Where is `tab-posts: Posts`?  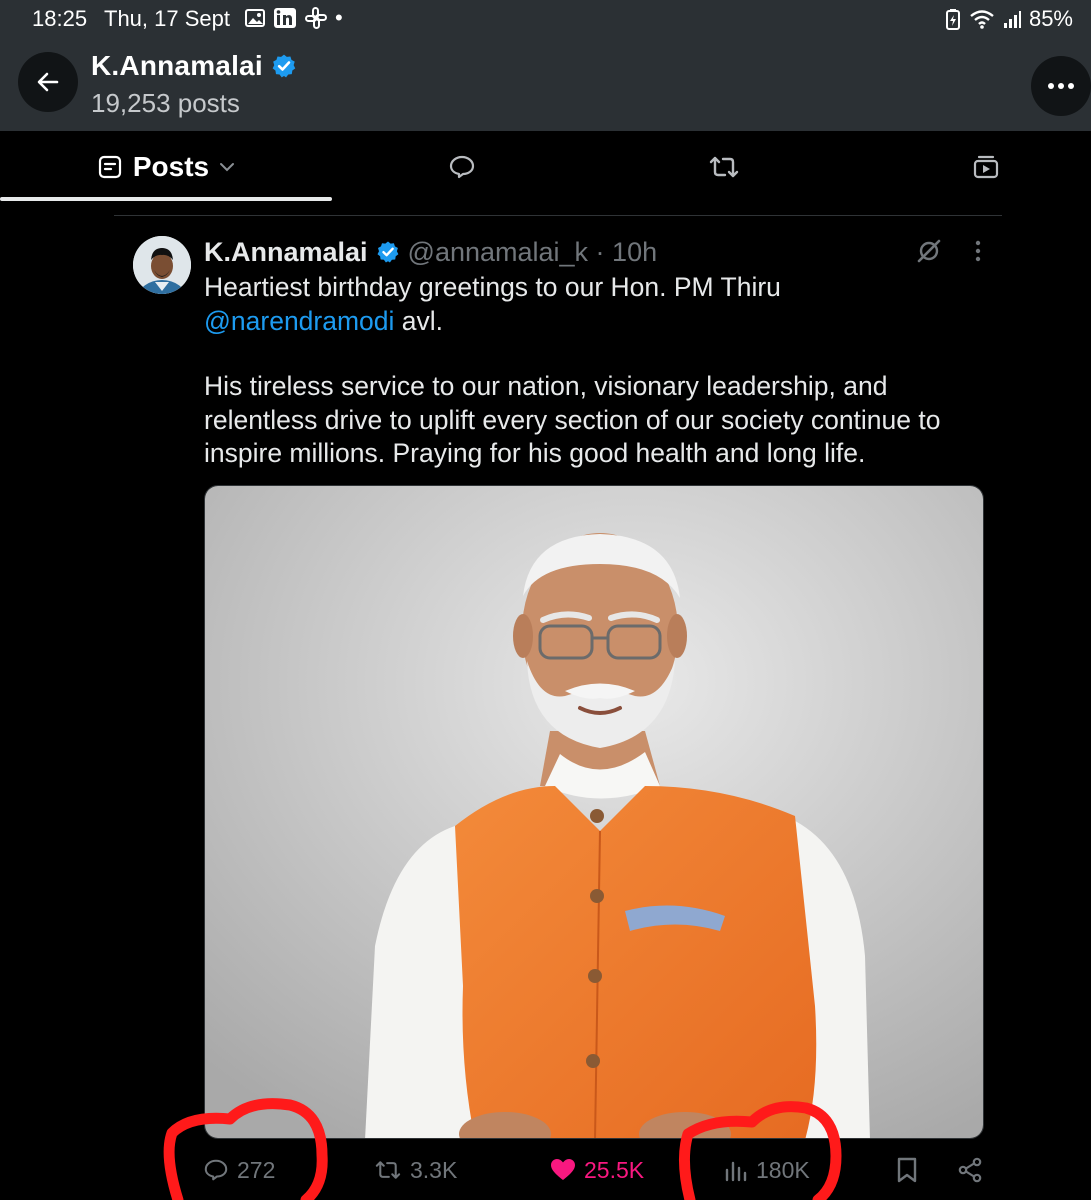 tab-posts: Posts is located at coordinates (166, 167).